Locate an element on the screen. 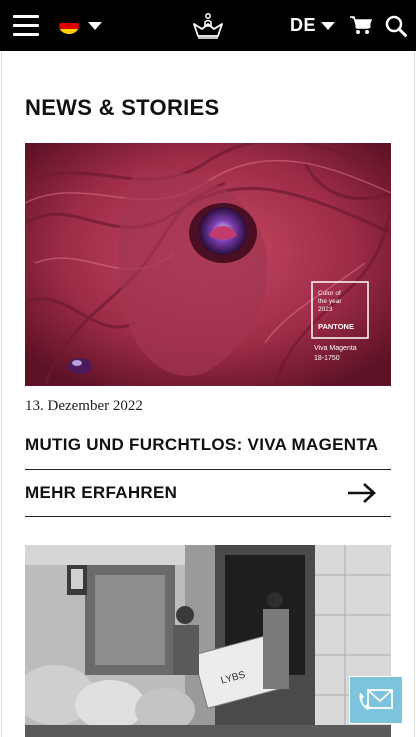 The height and width of the screenshot is (737, 416). top-navigation-bar: DE is located at coordinates (208, 25).